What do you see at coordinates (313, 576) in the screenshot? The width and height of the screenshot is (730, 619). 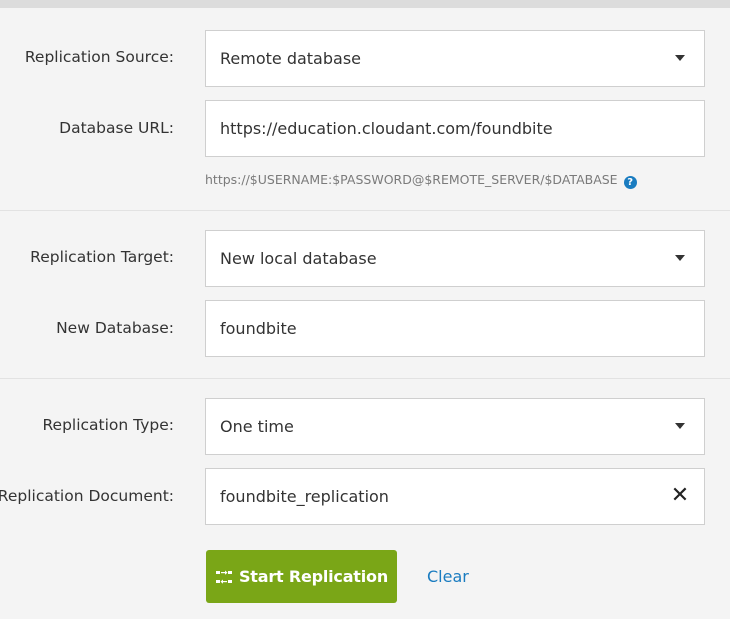 I see `start-replication-label: Start Replication` at bounding box center [313, 576].